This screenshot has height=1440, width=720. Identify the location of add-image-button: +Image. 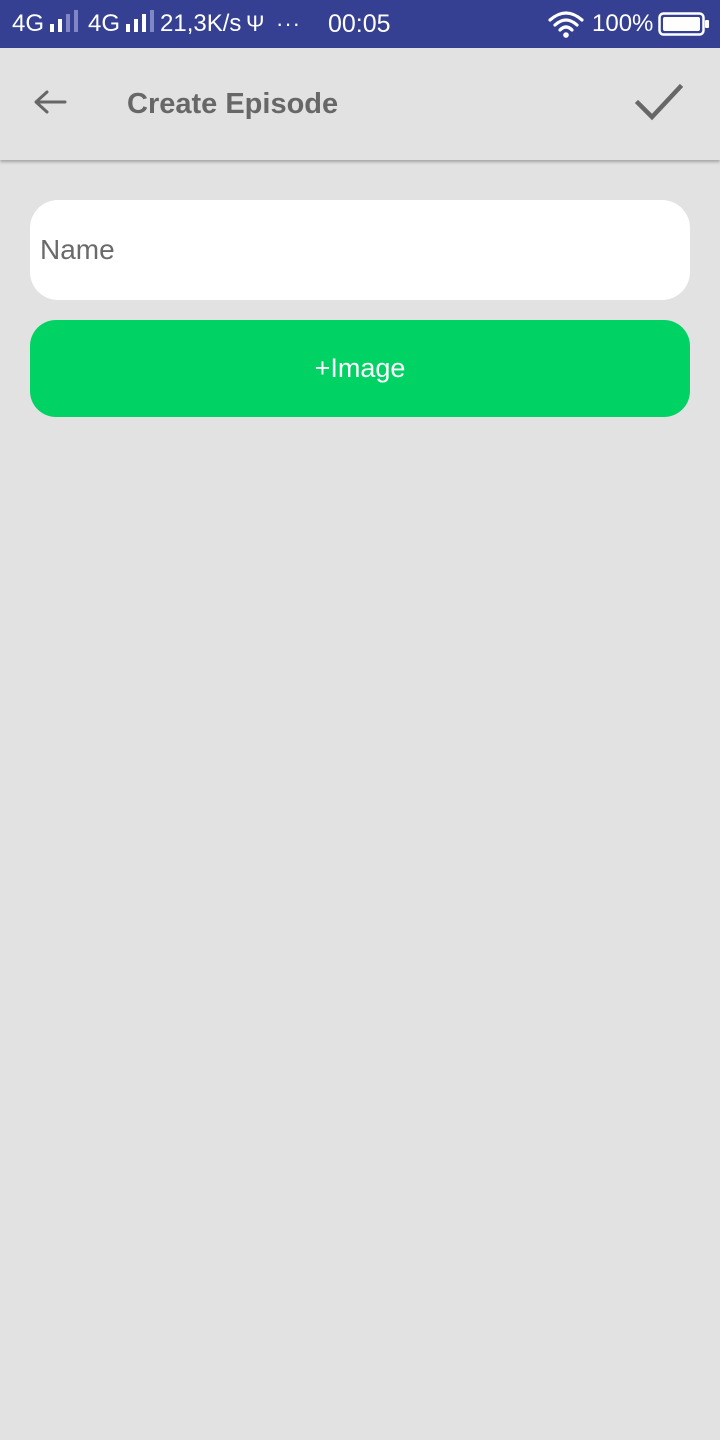
(360, 368).